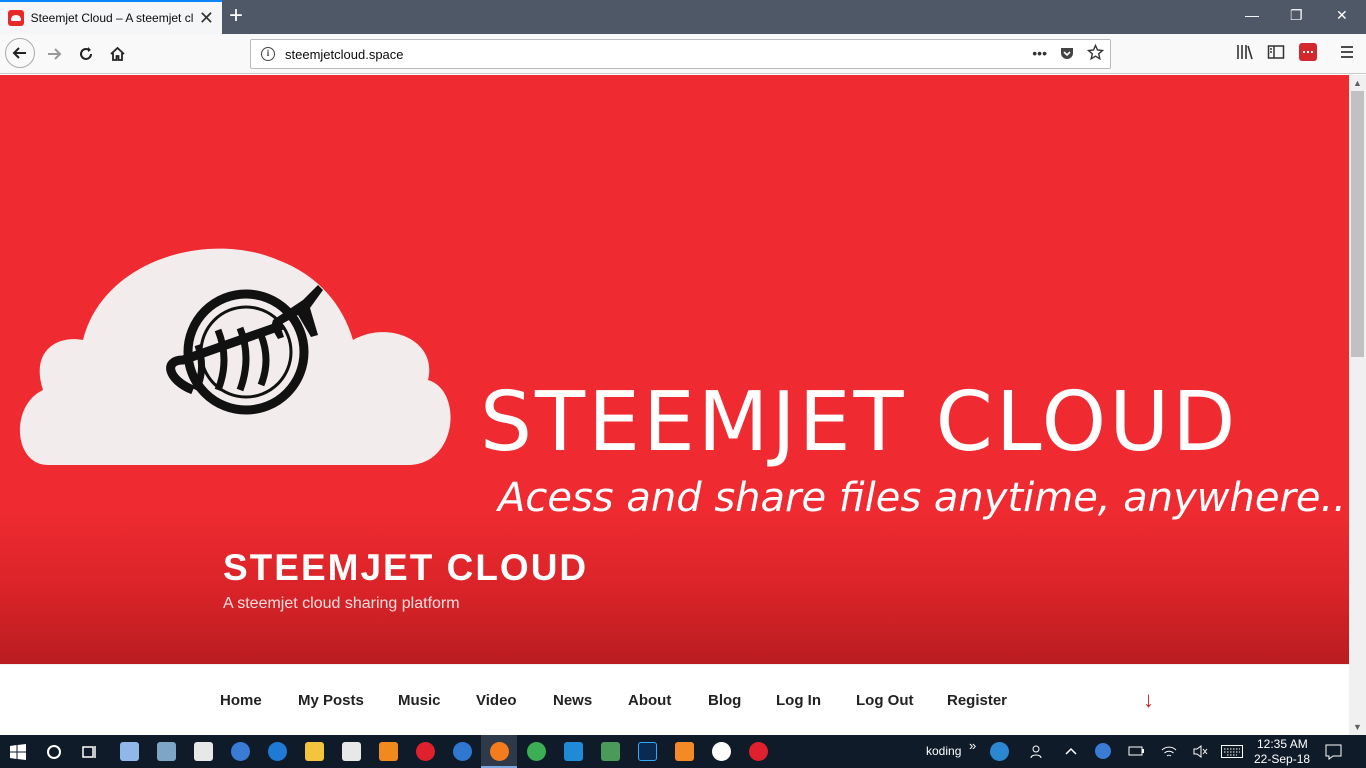 Image resolution: width=1366 pixels, height=768 pixels. I want to click on scrollbar-thumb, so click(1357, 224).